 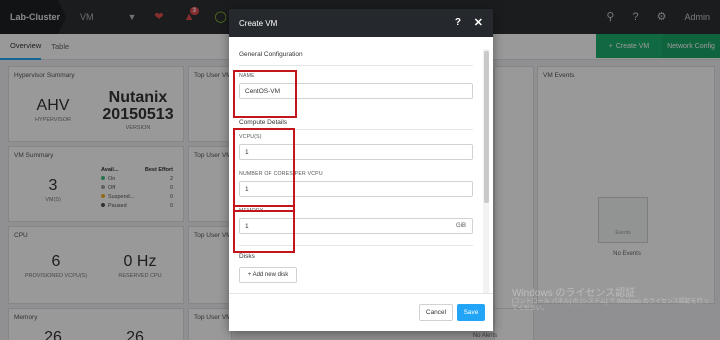 What do you see at coordinates (247, 256) in the screenshot?
I see `disks-heading: Disks` at bounding box center [247, 256].